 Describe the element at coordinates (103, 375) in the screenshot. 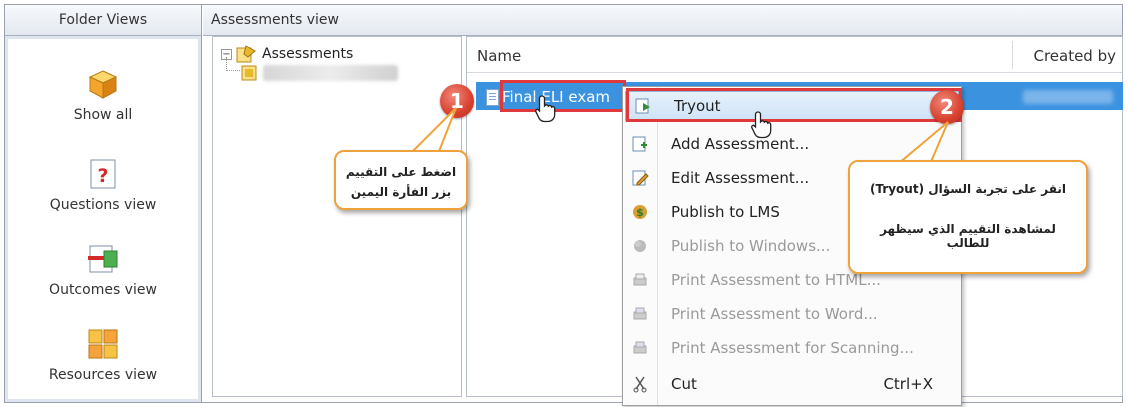

I see `folder-item-label: Resources view` at that location.